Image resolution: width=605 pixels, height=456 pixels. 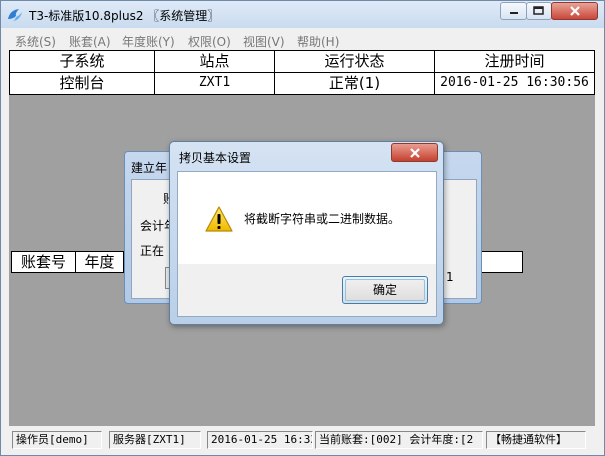 What do you see at coordinates (148, 41) in the screenshot?
I see `menu-year-account: 年度账(Y)` at bounding box center [148, 41].